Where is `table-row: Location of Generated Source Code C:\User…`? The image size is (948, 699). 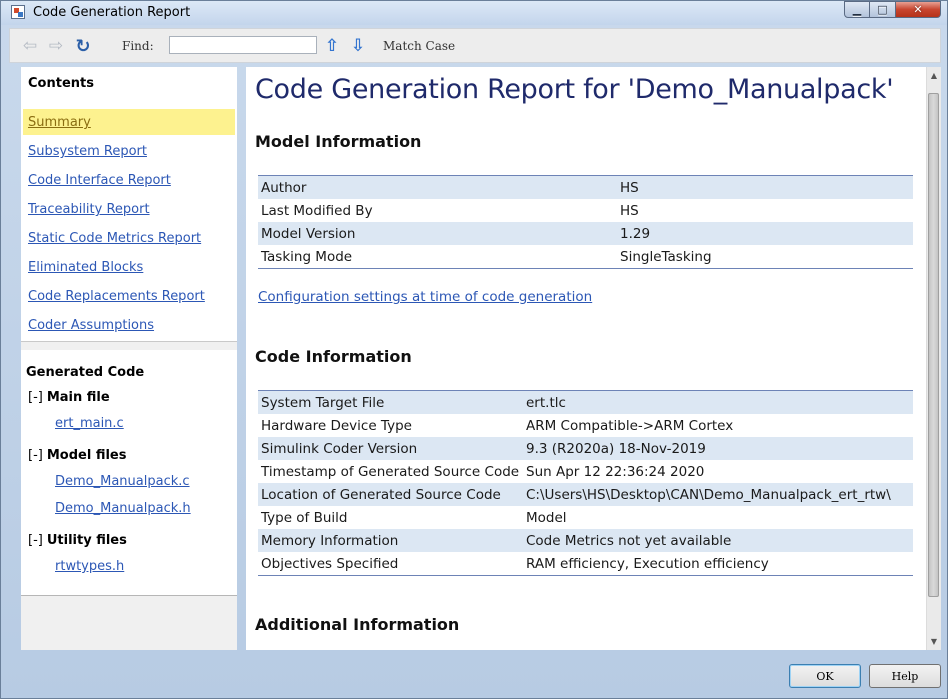
table-row: Location of Generated Source Code C:\User… is located at coordinates (585, 494).